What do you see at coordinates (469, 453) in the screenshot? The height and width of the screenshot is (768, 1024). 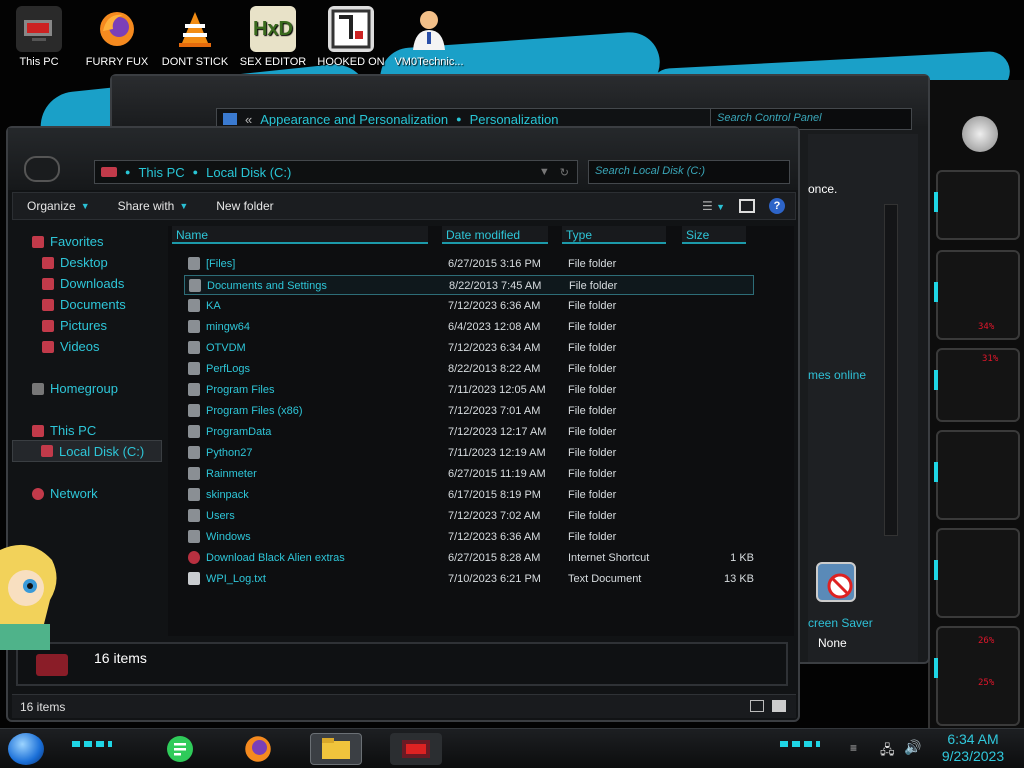 I see `file-row: Python27 7/11/2023 12:19 AM File folder` at bounding box center [469, 453].